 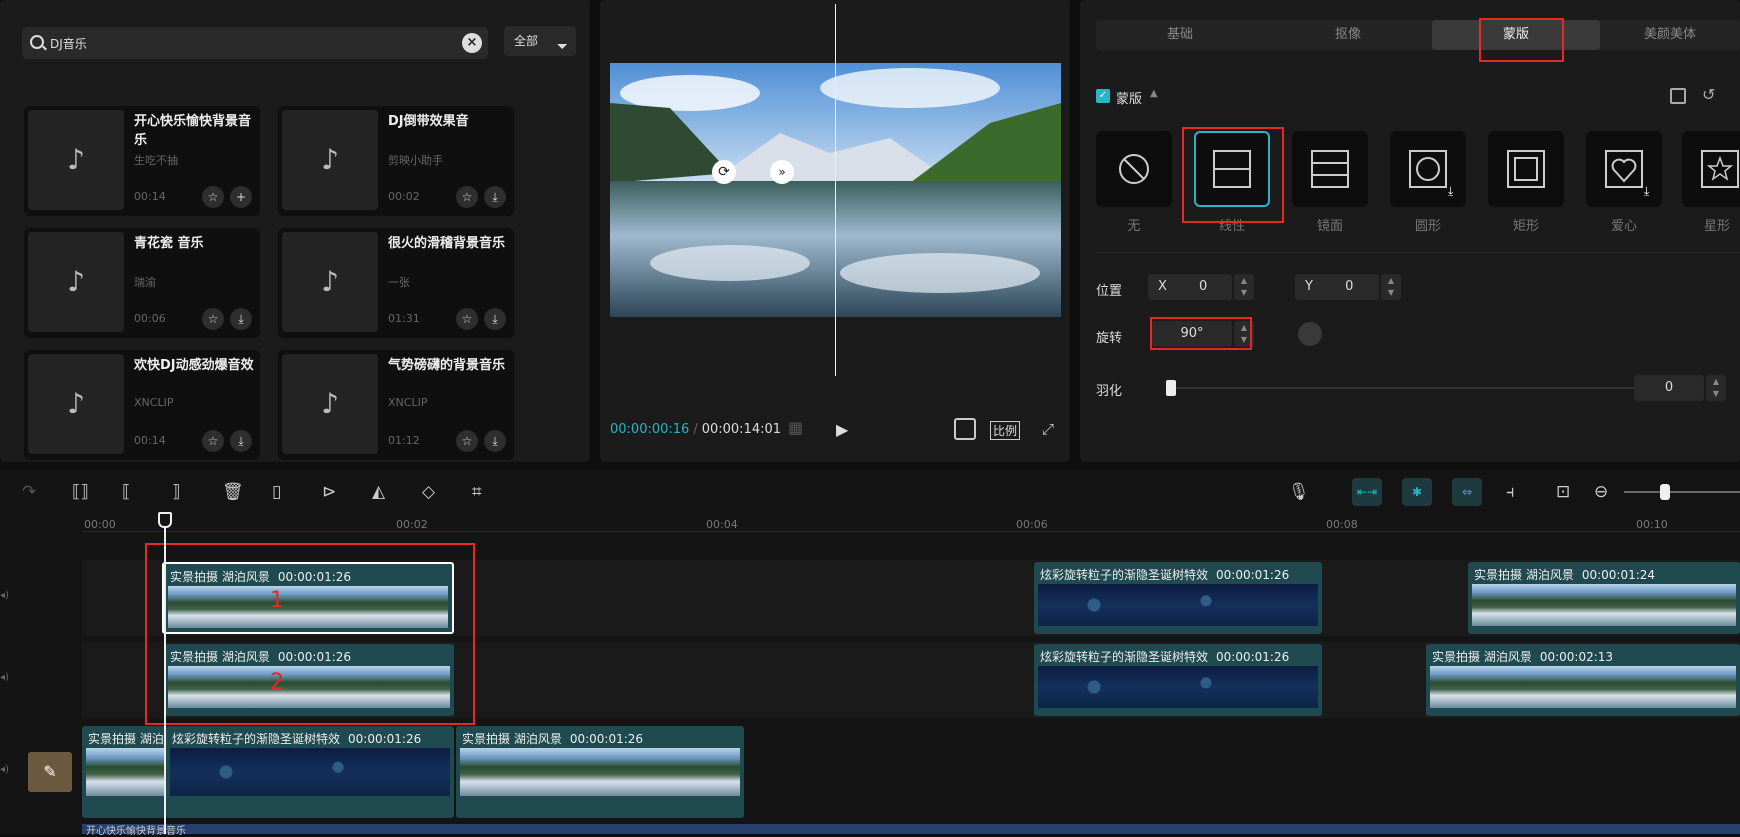 What do you see at coordinates (1601, 492) in the screenshot?
I see `zoom-out-icon: ⊖` at bounding box center [1601, 492].